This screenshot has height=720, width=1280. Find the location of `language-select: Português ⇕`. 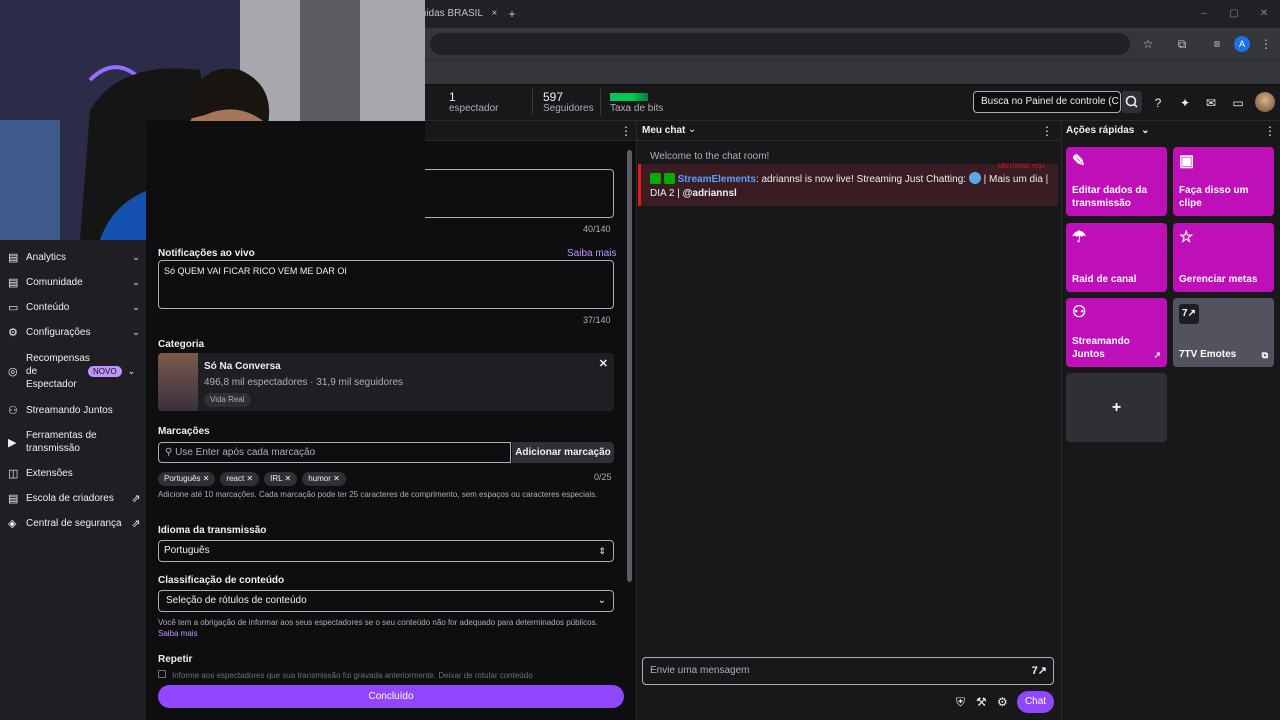

language-select: Português ⇕ is located at coordinates (386, 551).